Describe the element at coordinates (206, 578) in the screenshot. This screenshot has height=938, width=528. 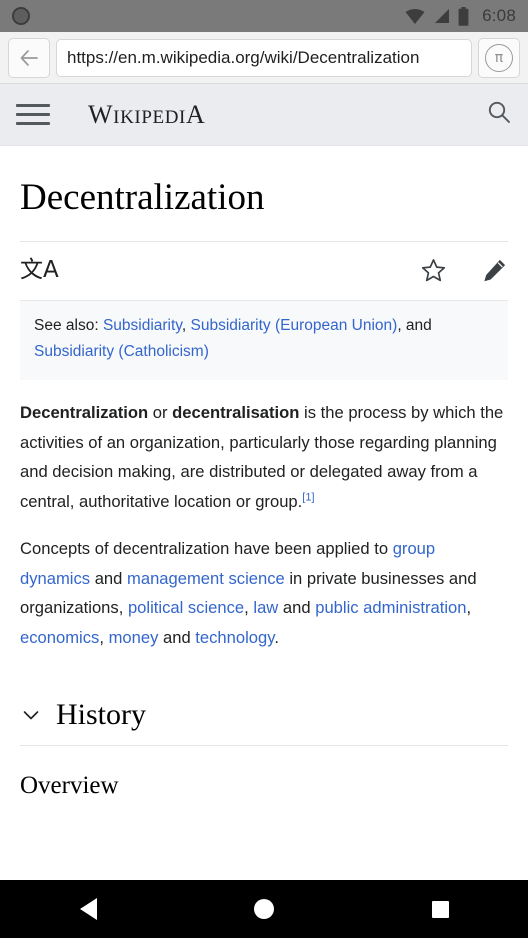
I see `link-management-science: management science` at that location.